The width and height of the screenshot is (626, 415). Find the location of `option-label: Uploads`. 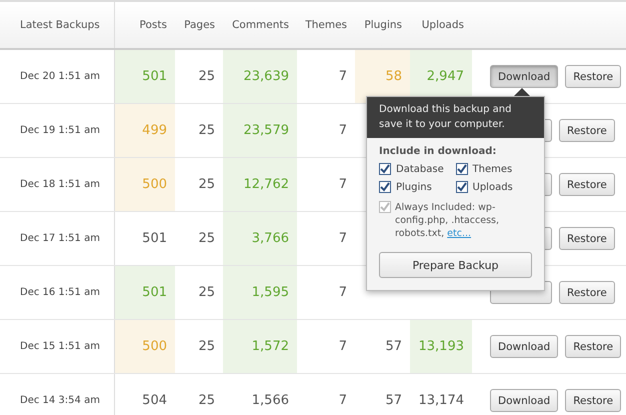

option-label: Uploads is located at coordinates (492, 187).